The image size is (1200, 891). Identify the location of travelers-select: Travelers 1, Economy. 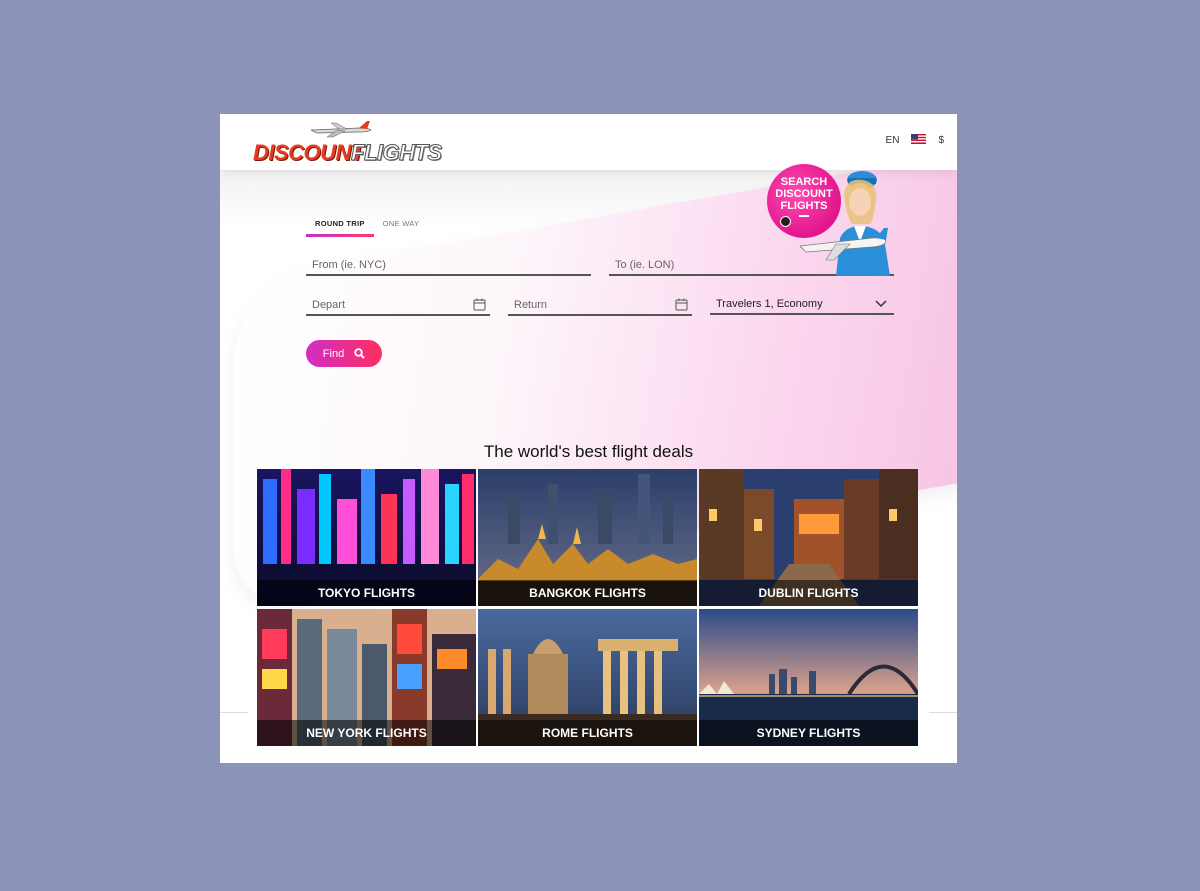
(802, 304).